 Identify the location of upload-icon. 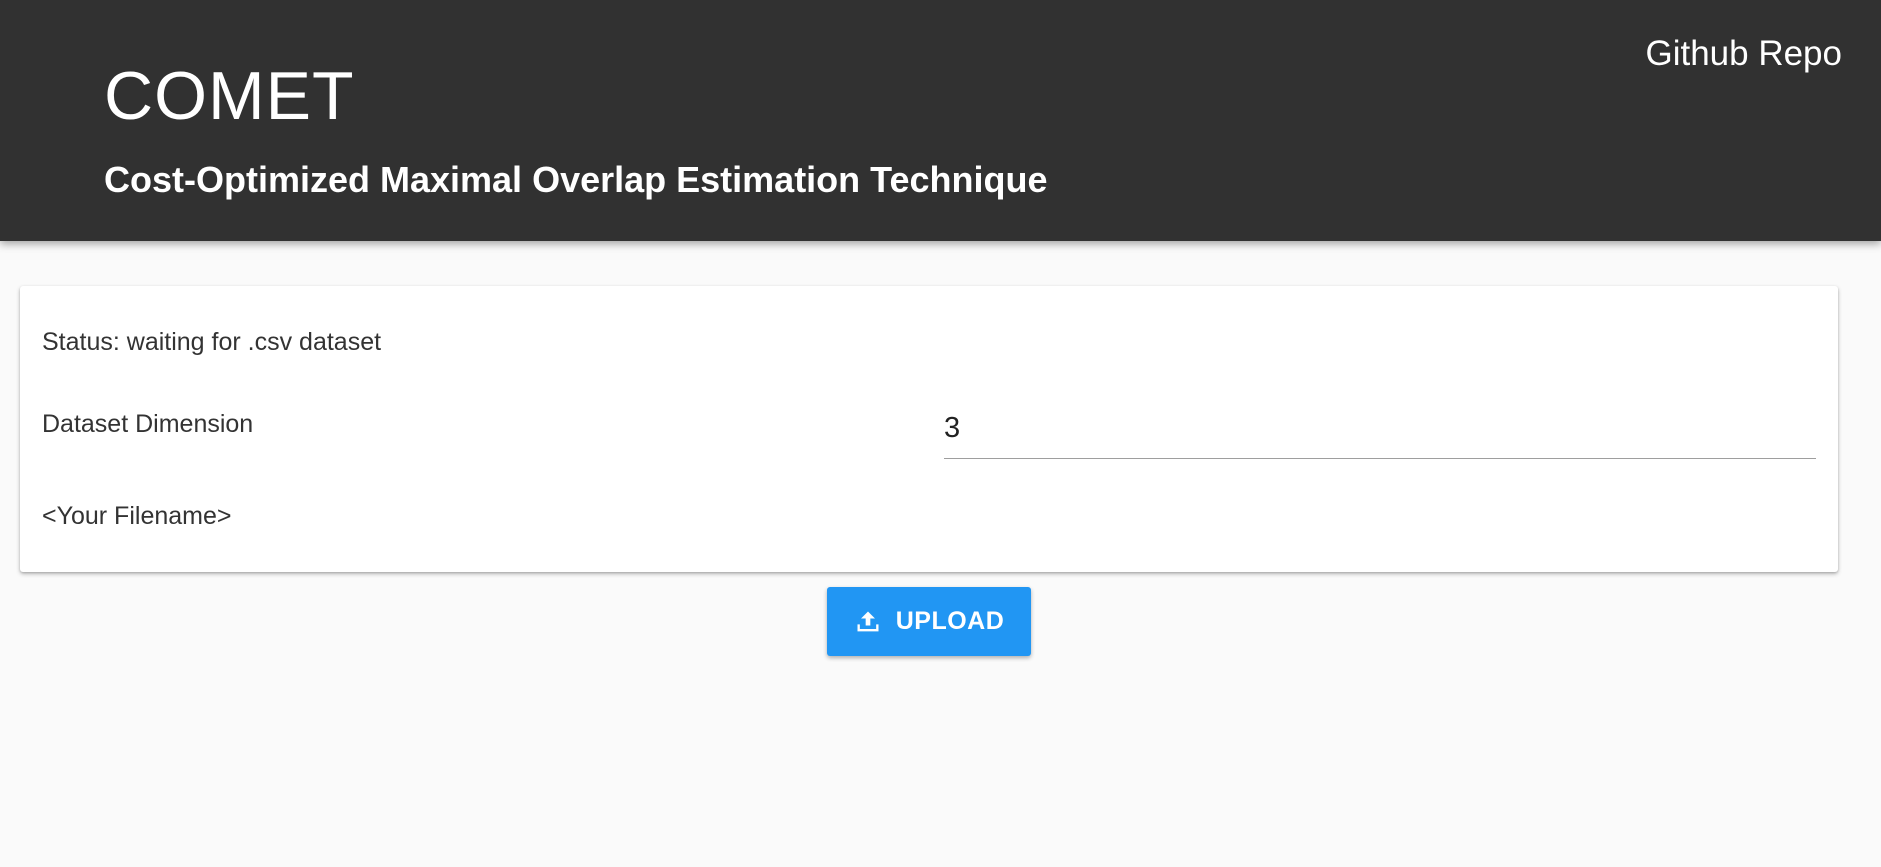
(868, 621).